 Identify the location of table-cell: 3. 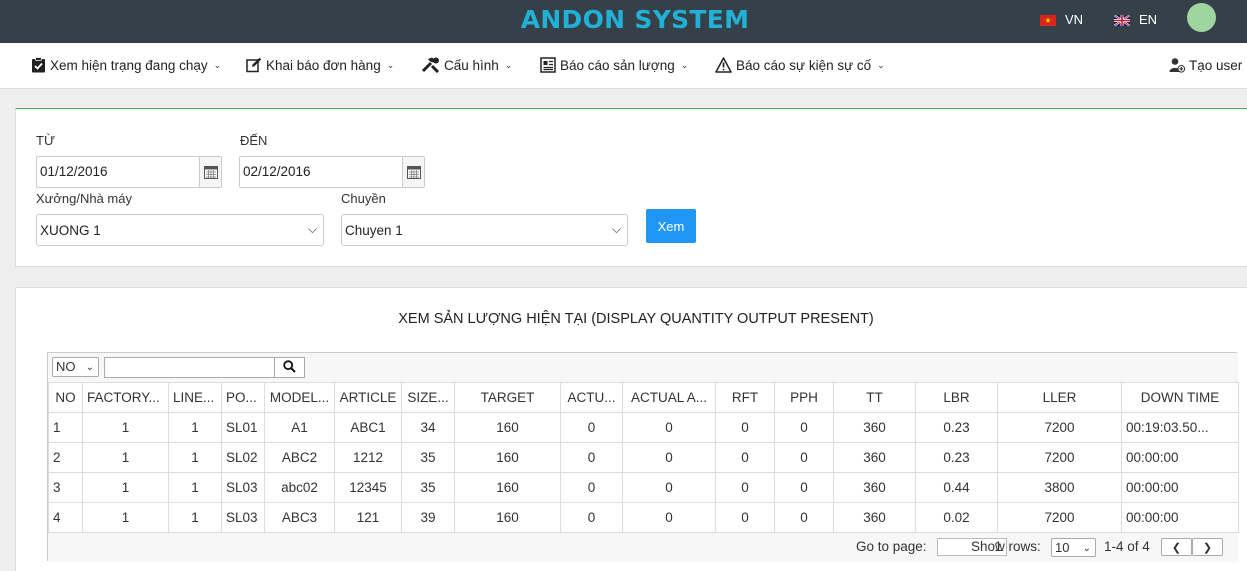
(65, 487).